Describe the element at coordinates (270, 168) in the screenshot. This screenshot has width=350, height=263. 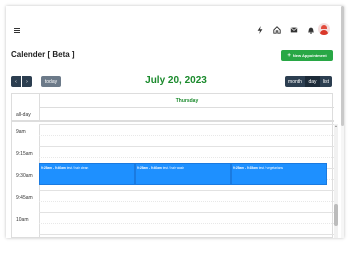
I see `event-title: test / vegetarians` at that location.